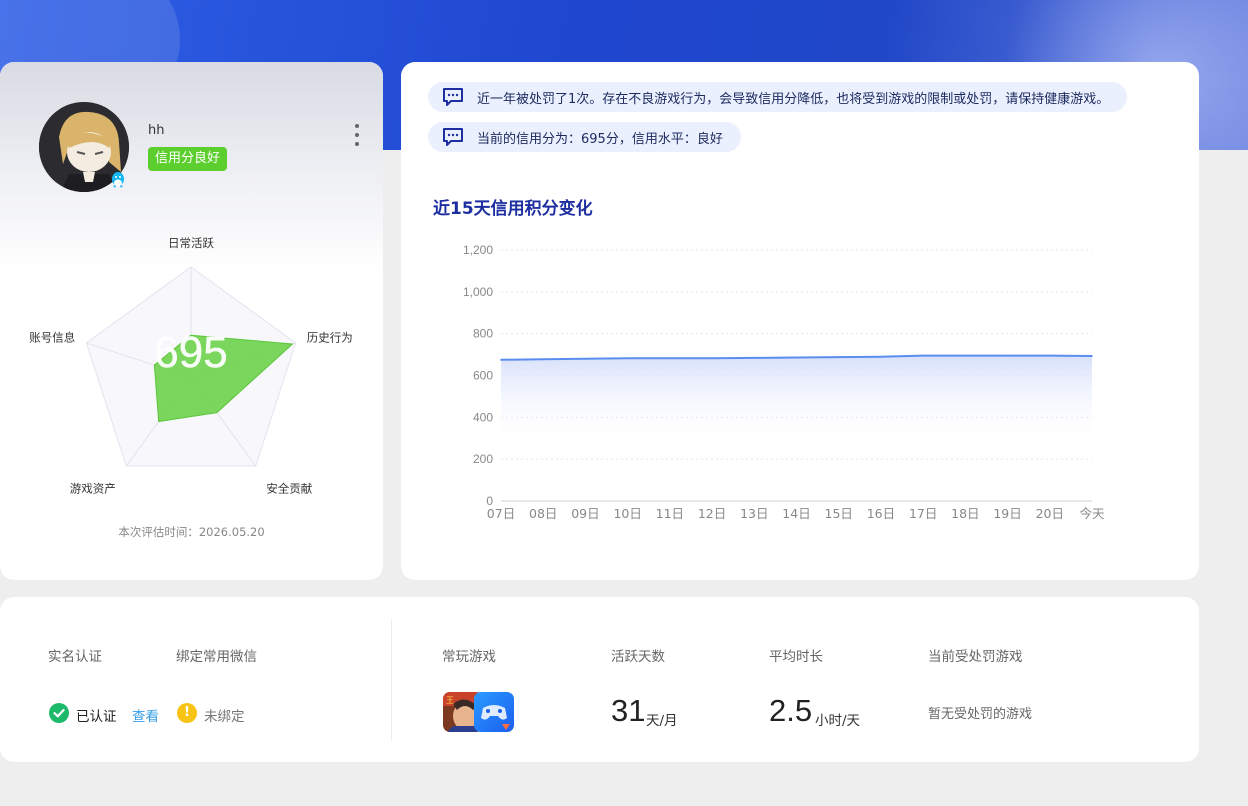 The width and height of the screenshot is (1248, 806). Describe the element at coordinates (156, 130) in the screenshot. I see `username: hh` at that location.